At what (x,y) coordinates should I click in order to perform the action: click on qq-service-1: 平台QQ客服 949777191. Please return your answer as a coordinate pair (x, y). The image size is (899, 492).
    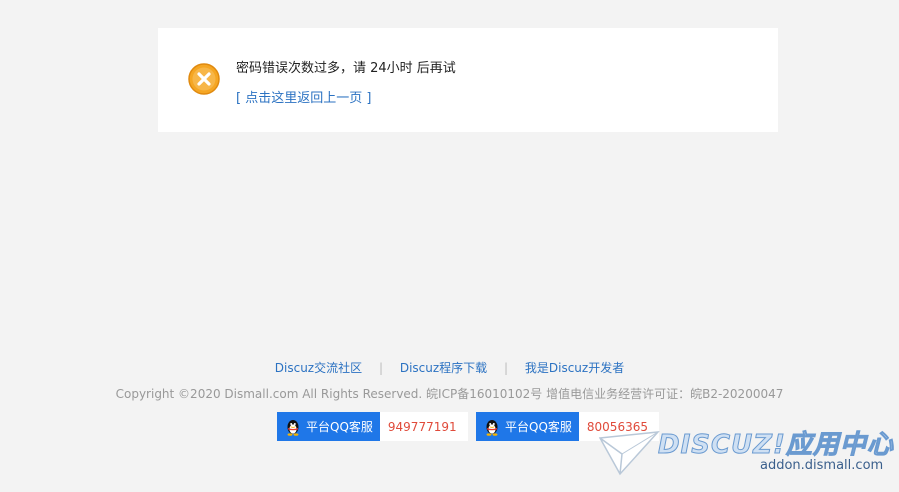
    Looking at the image, I should click on (372, 426).